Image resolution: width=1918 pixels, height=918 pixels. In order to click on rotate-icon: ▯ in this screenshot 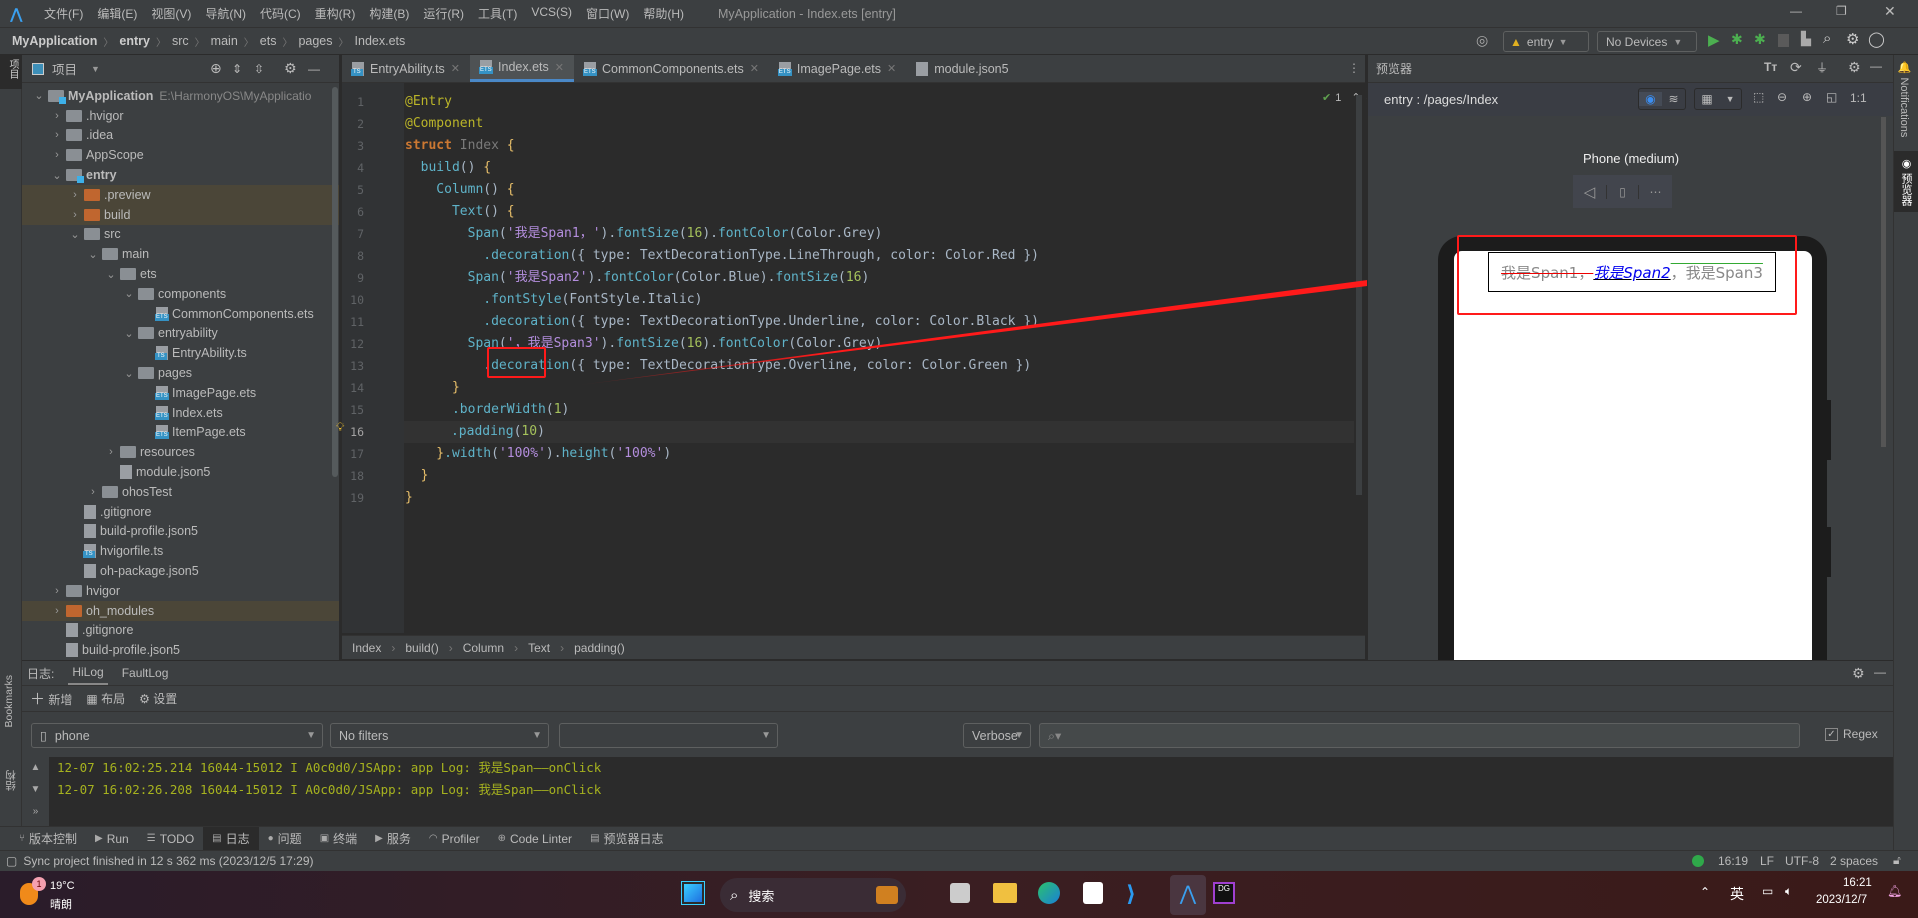, I will do `click(1622, 191)`.